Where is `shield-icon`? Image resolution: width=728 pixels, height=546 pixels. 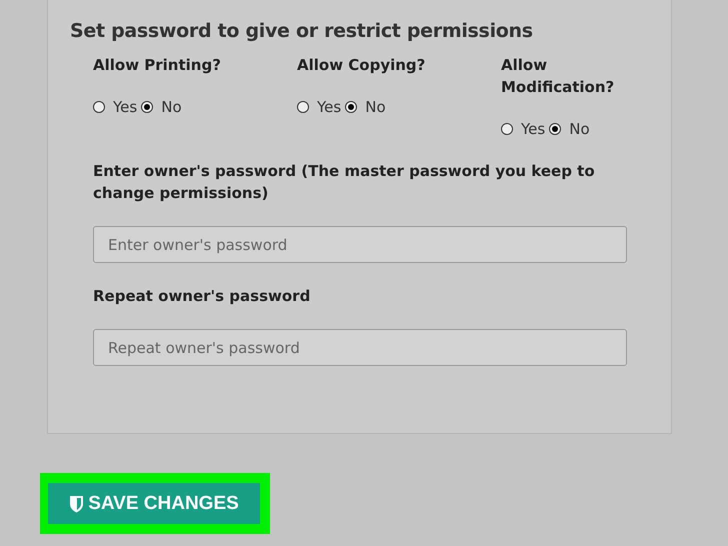 shield-icon is located at coordinates (76, 503).